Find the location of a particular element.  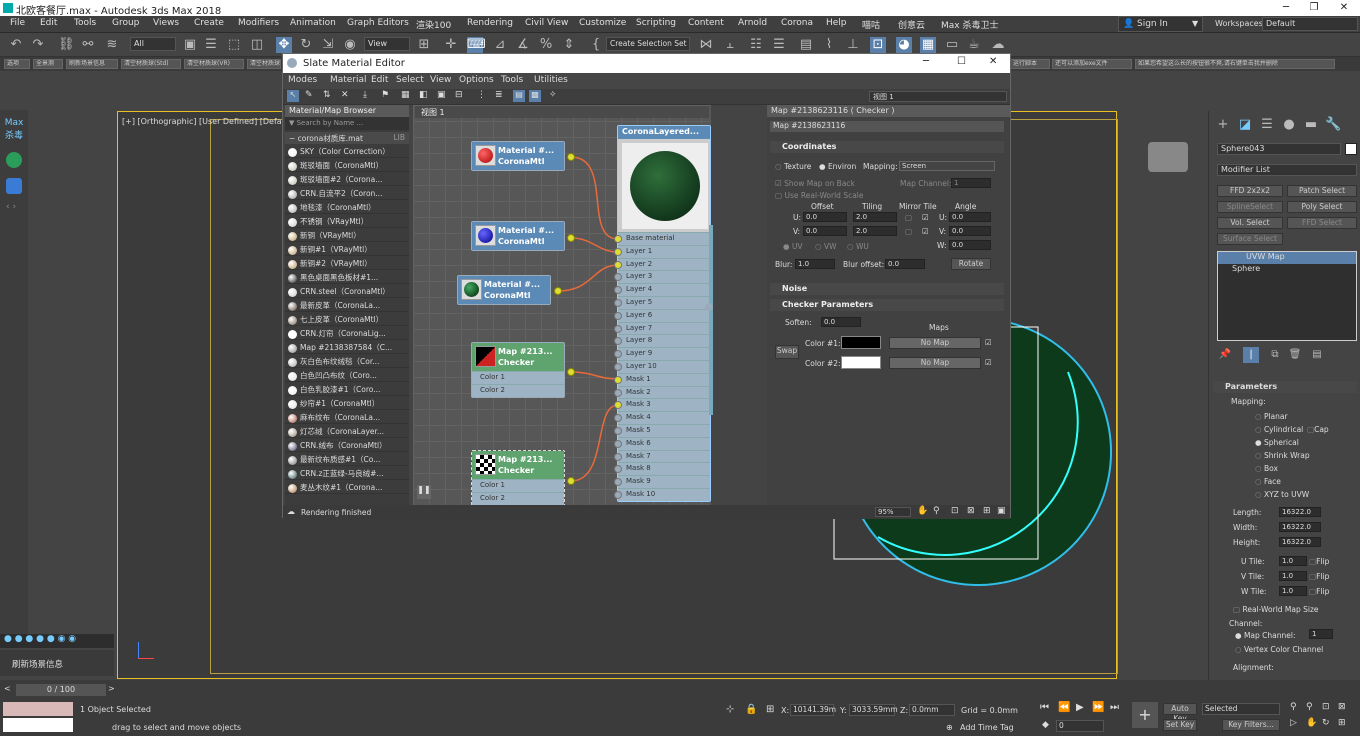

map-channel-spinner: 1 is located at coordinates (971, 183).